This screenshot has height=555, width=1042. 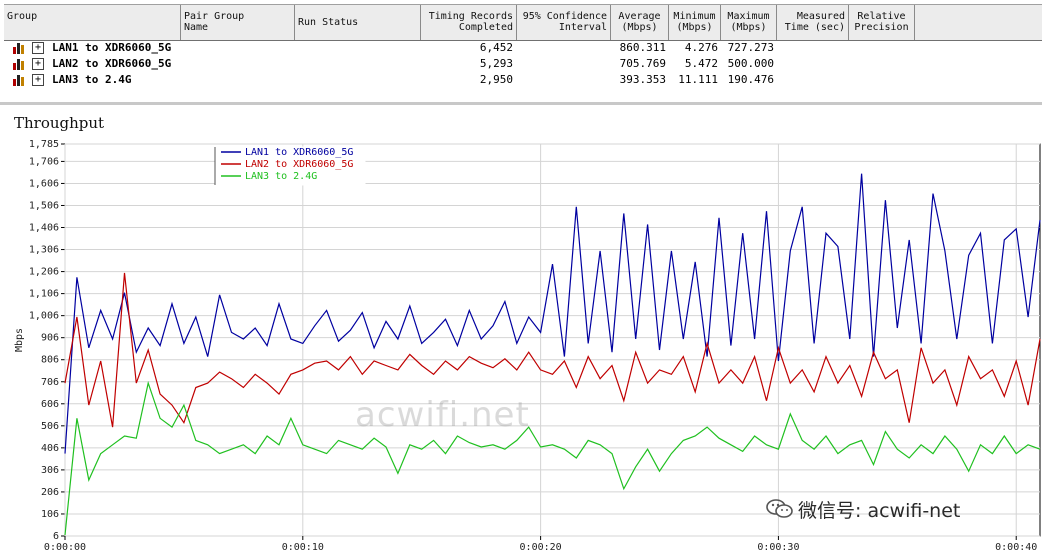 What do you see at coordinates (50, 360) in the screenshot?
I see `y-tick-label: 806` at bounding box center [50, 360].